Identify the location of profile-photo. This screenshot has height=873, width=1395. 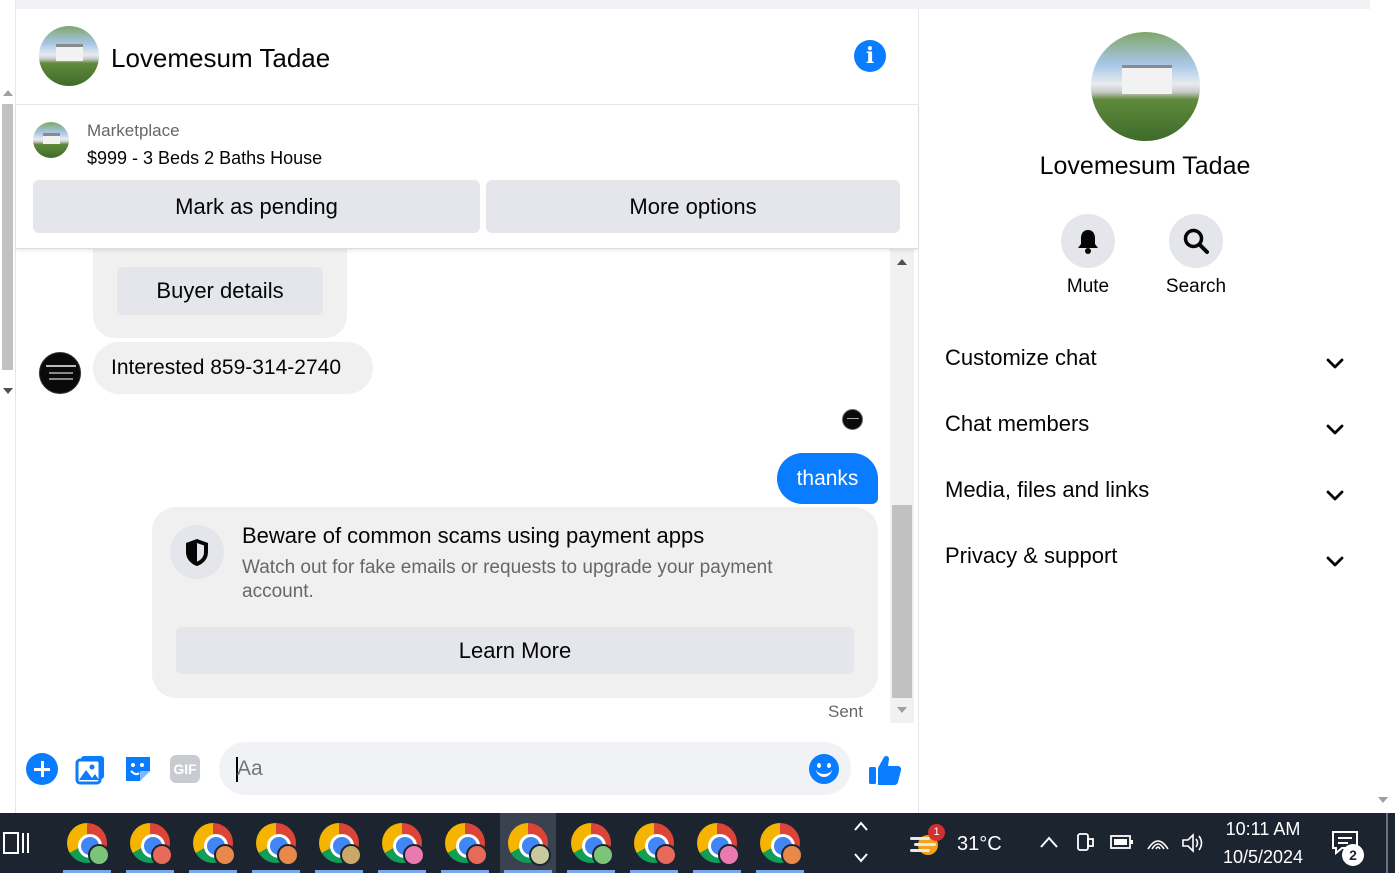
(1145, 86).